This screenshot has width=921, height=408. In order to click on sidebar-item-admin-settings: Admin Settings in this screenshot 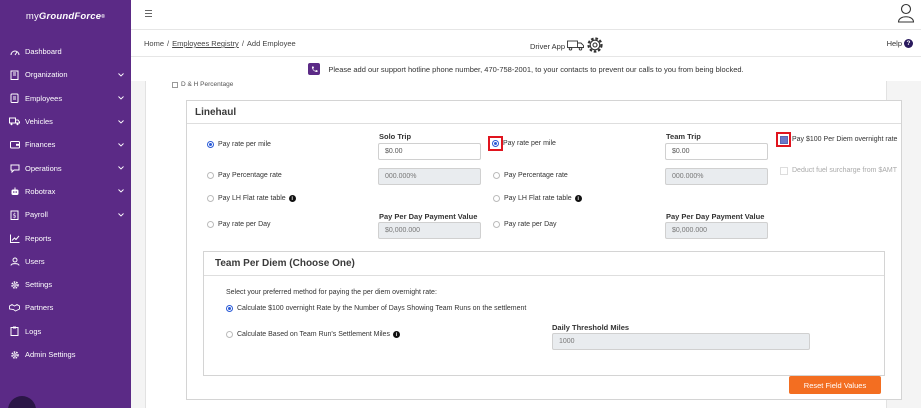, I will do `click(65, 354)`.